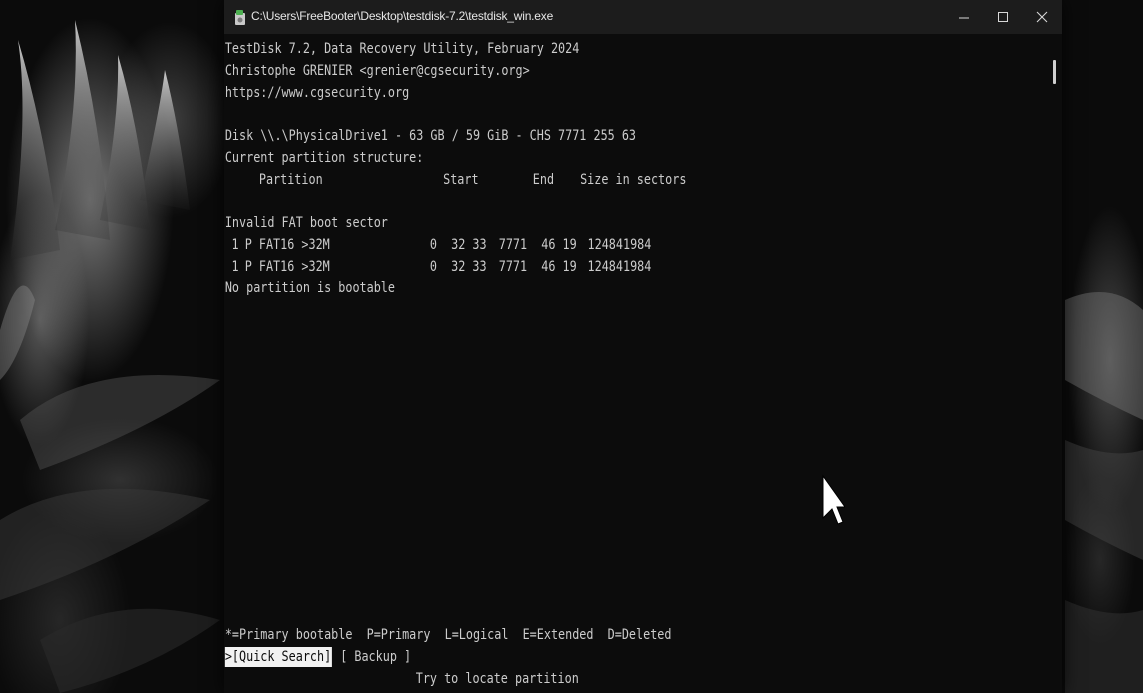 The image size is (1143, 693). What do you see at coordinates (278, 657) in the screenshot?
I see `quick-search-option: >[Quick Search]` at bounding box center [278, 657].